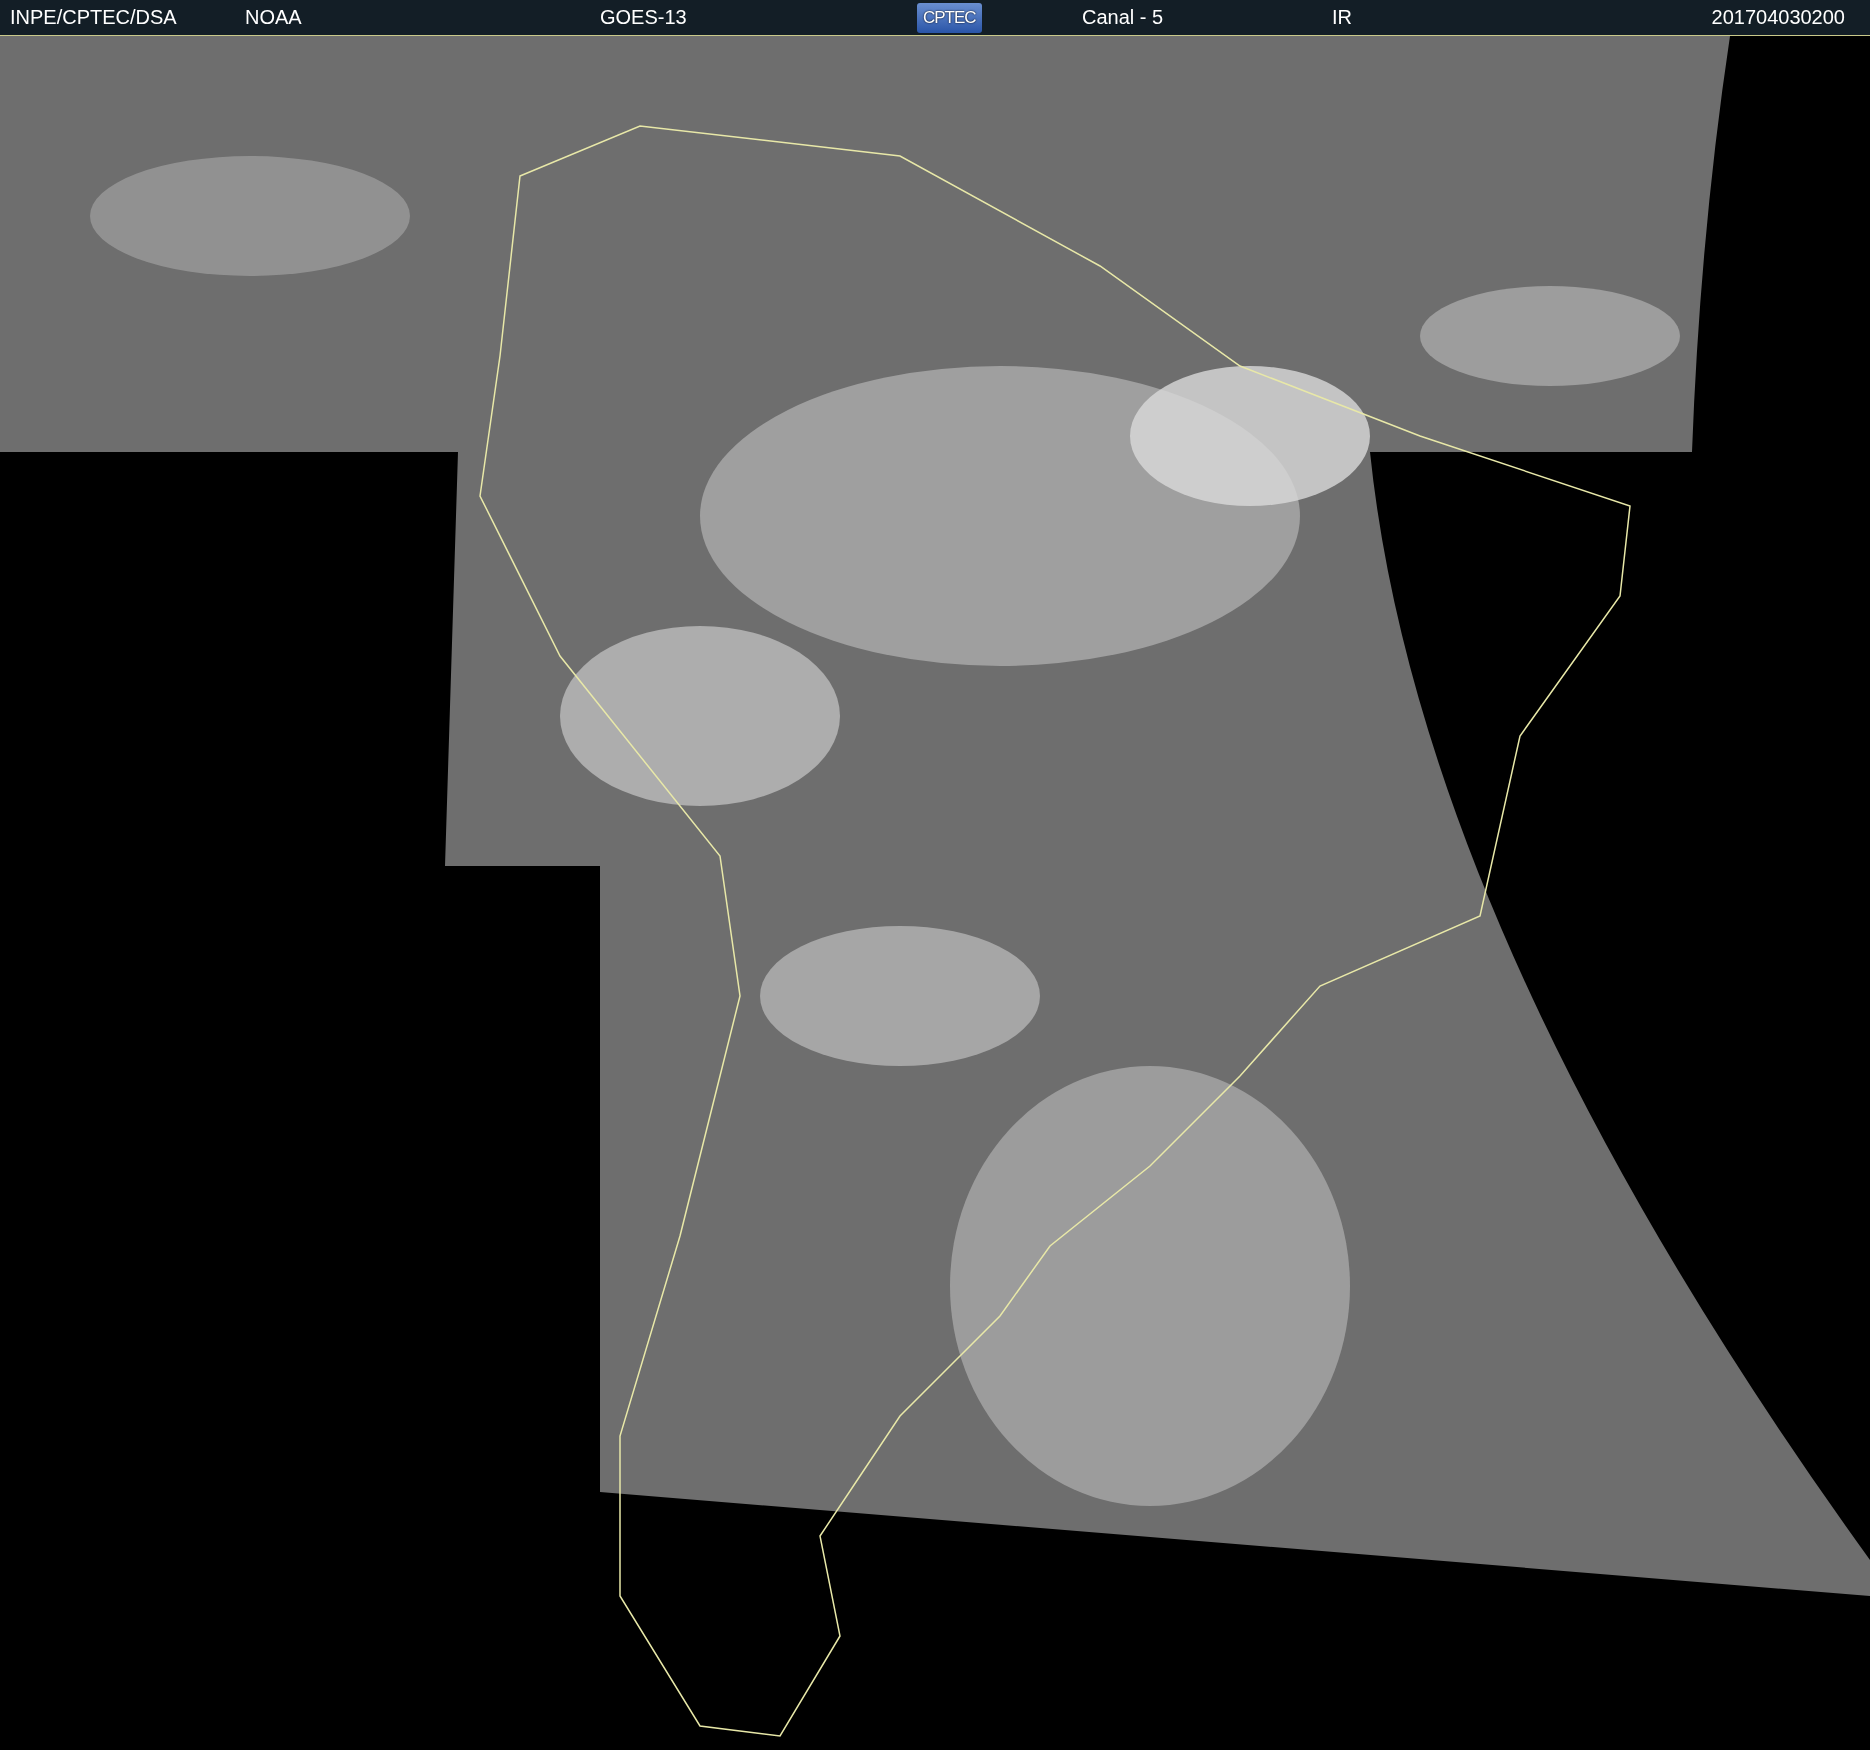 The width and height of the screenshot is (1870, 1750). I want to click on satellite-label: GOES-13, so click(643, 17).